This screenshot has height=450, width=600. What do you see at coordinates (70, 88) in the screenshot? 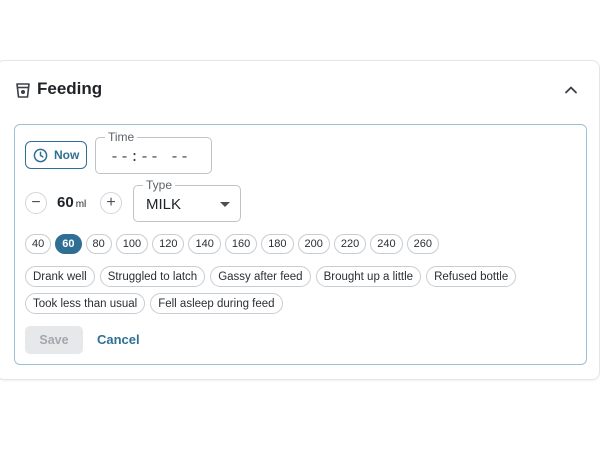
I see `section-title: Feeding` at bounding box center [70, 88].